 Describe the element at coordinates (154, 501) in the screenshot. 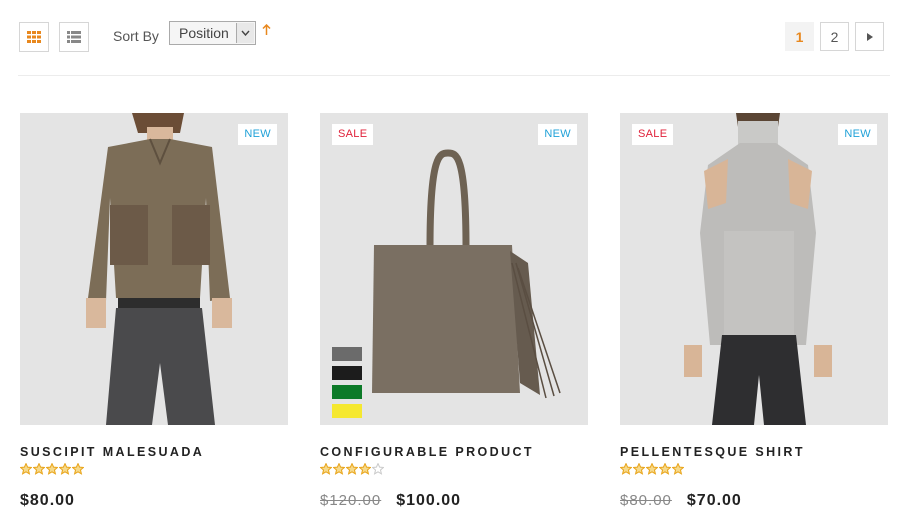

I see `product-price-box: $80.00` at that location.